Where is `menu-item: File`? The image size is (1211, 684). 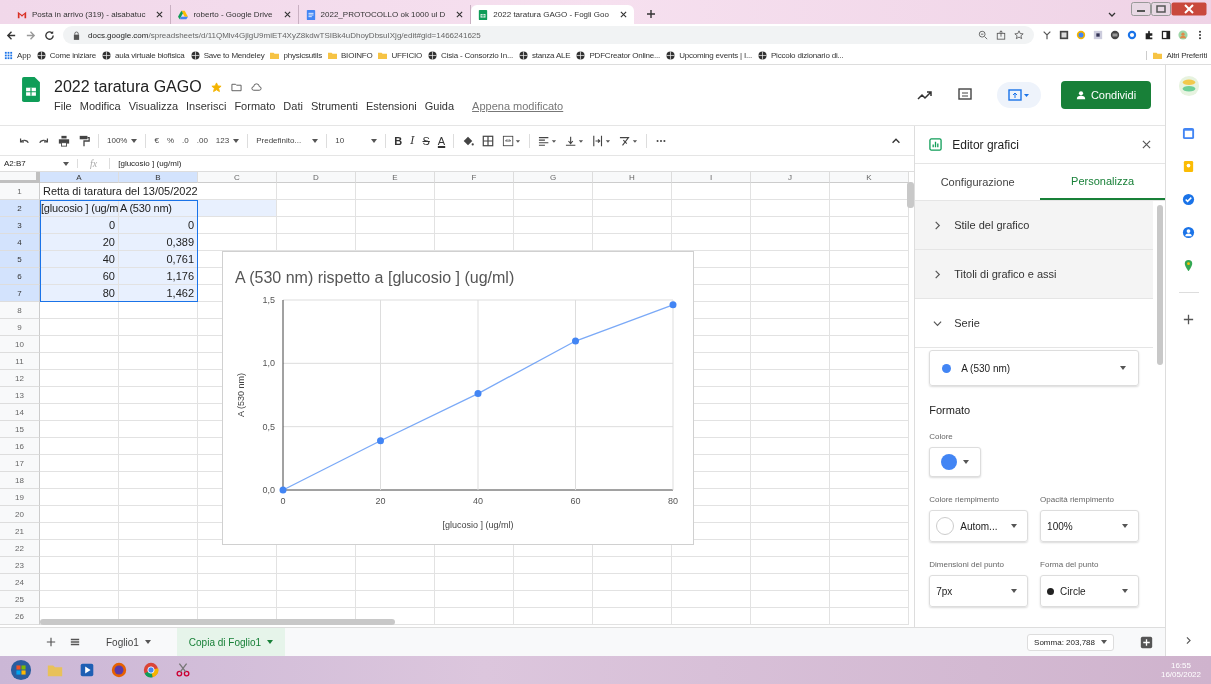 menu-item: File is located at coordinates (63, 106).